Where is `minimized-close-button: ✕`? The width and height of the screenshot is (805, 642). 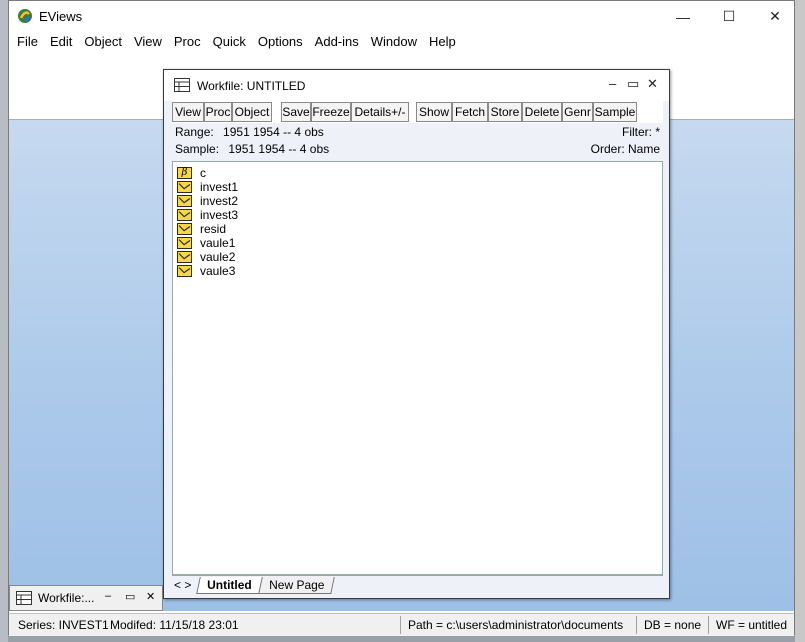 minimized-close-button: ✕ is located at coordinates (150, 596).